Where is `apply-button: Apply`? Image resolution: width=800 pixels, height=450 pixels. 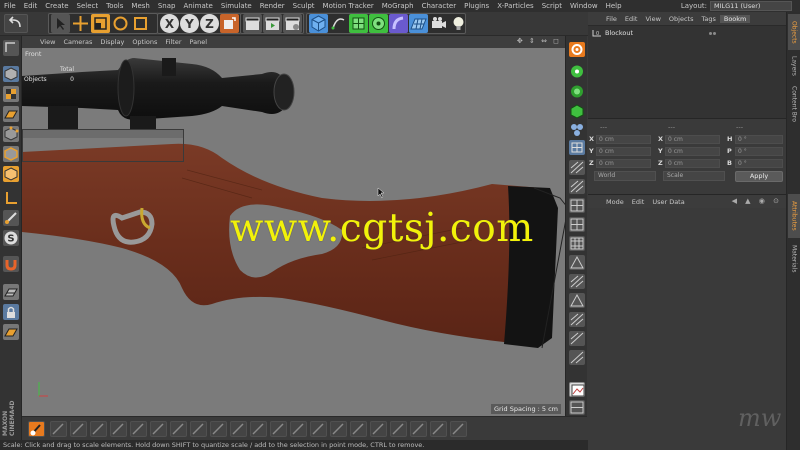
apply-button: Apply is located at coordinates (759, 176).